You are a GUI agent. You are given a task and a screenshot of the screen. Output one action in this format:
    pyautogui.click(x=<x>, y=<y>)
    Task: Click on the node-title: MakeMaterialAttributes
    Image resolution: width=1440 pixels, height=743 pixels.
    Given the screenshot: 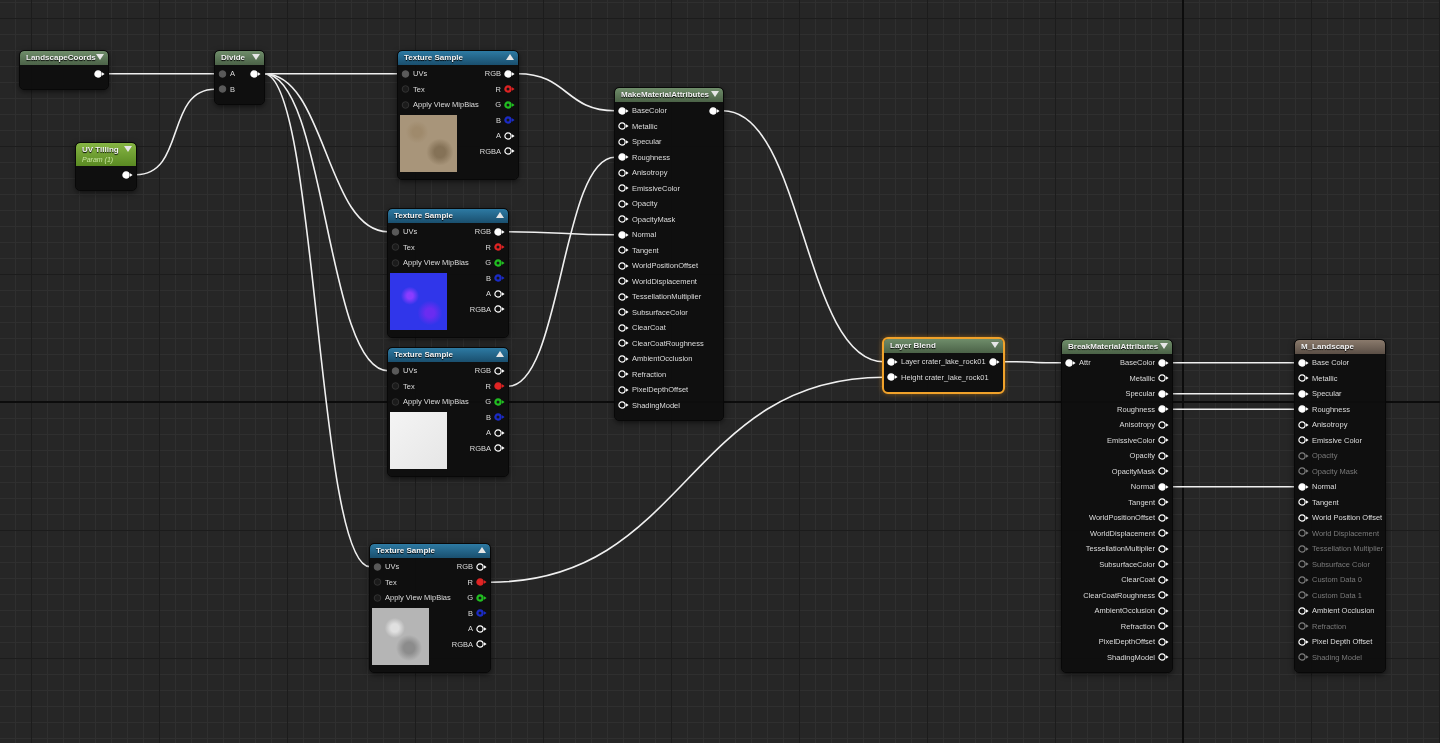 What is the action you would take?
    pyautogui.click(x=665, y=95)
    